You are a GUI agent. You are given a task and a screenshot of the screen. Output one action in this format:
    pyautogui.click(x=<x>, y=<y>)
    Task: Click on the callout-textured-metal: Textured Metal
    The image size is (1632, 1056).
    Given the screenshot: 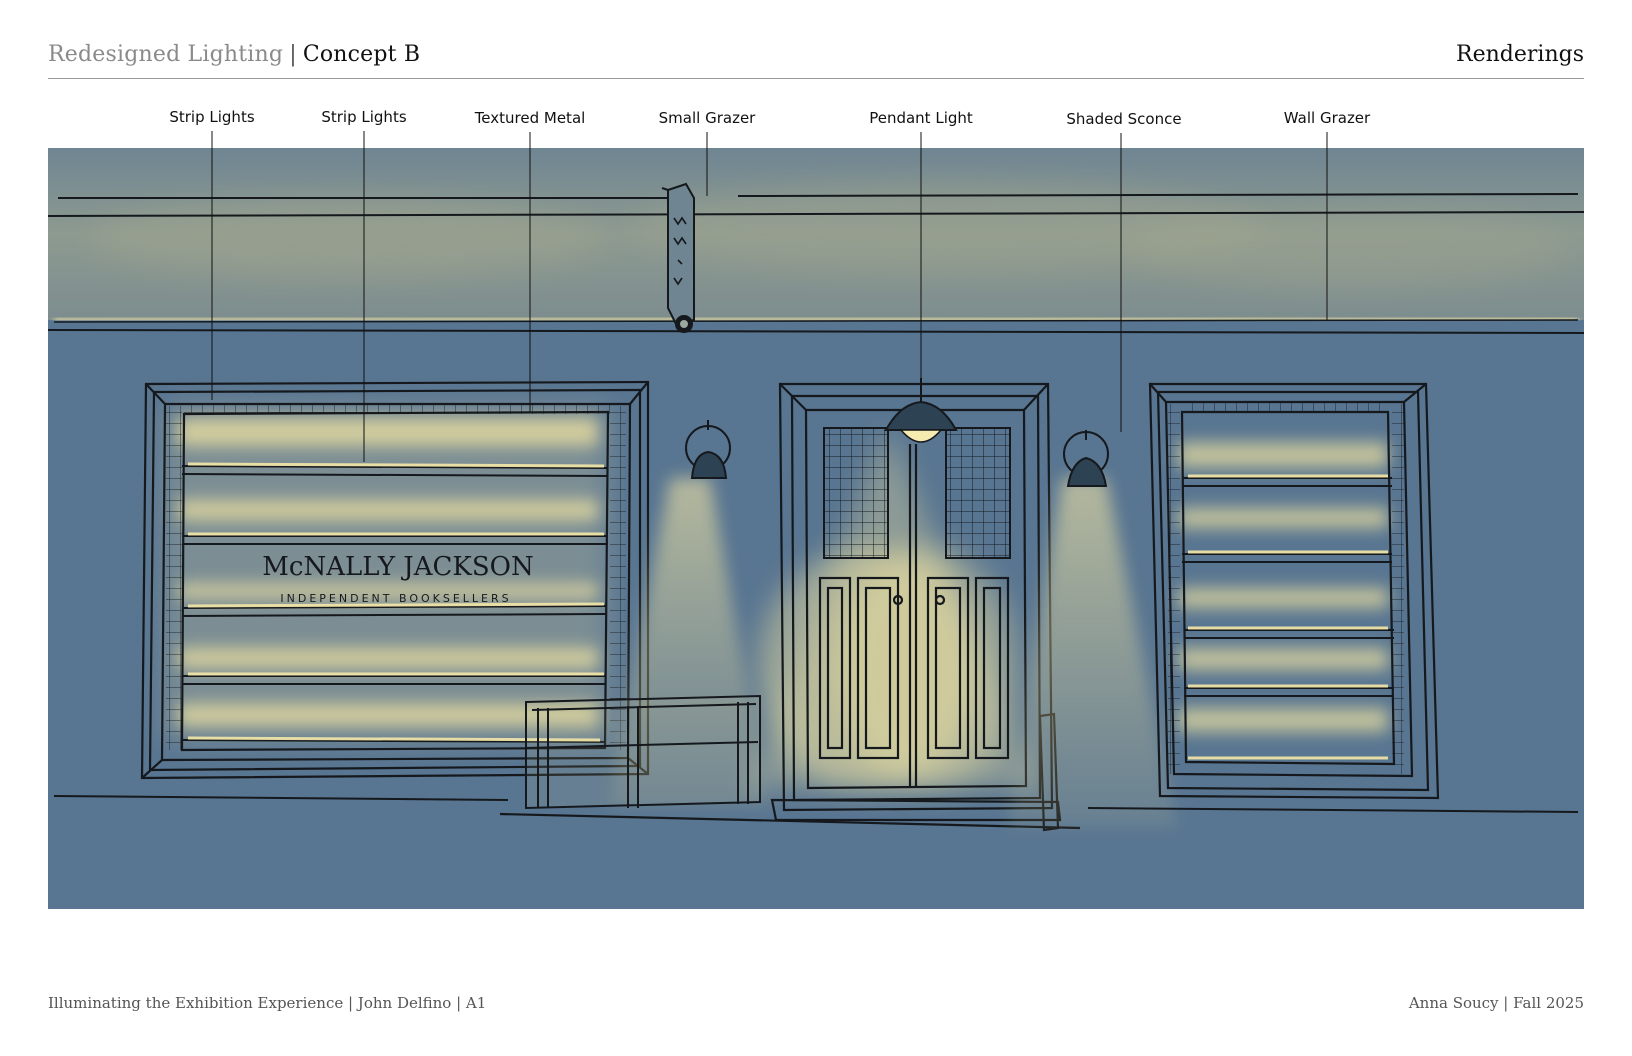 What is the action you would take?
    pyautogui.click(x=530, y=118)
    